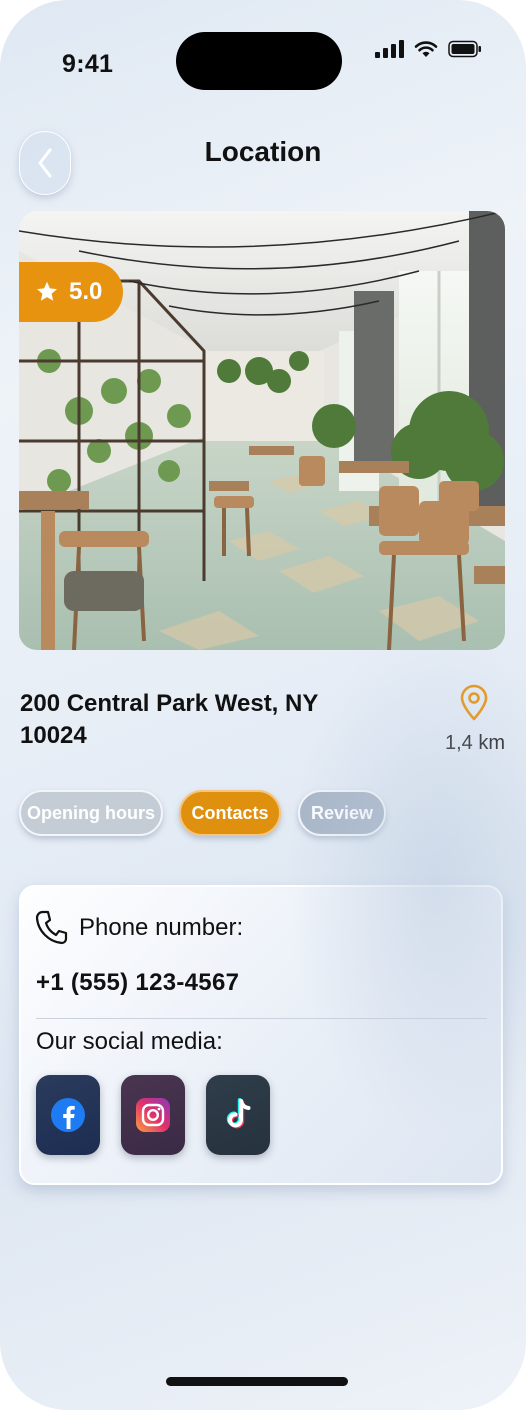 The image size is (526, 1410). Describe the element at coordinates (475, 743) in the screenshot. I see `distance: 1,4 km` at that location.